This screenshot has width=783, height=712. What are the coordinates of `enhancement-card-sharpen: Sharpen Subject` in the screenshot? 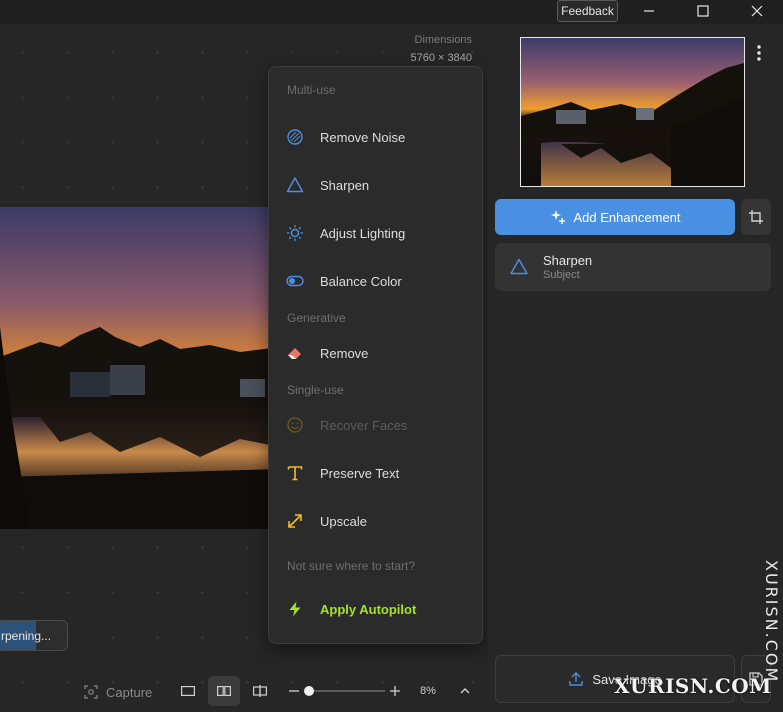 It's located at (633, 267).